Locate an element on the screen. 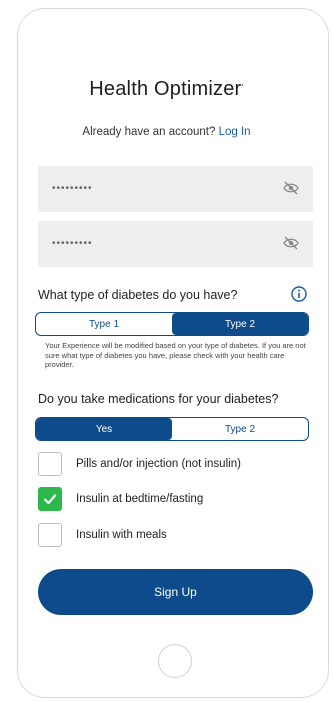 Image resolution: width=333 pixels, height=702 pixels. login-link: Log In is located at coordinates (235, 132).